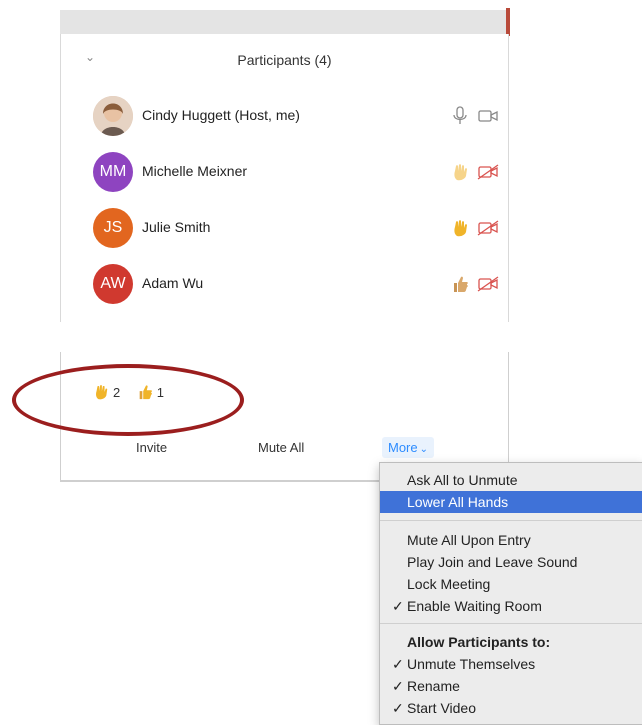 This screenshot has width=642, height=725. Describe the element at coordinates (151, 447) in the screenshot. I see `invite-button: Invite` at that location.